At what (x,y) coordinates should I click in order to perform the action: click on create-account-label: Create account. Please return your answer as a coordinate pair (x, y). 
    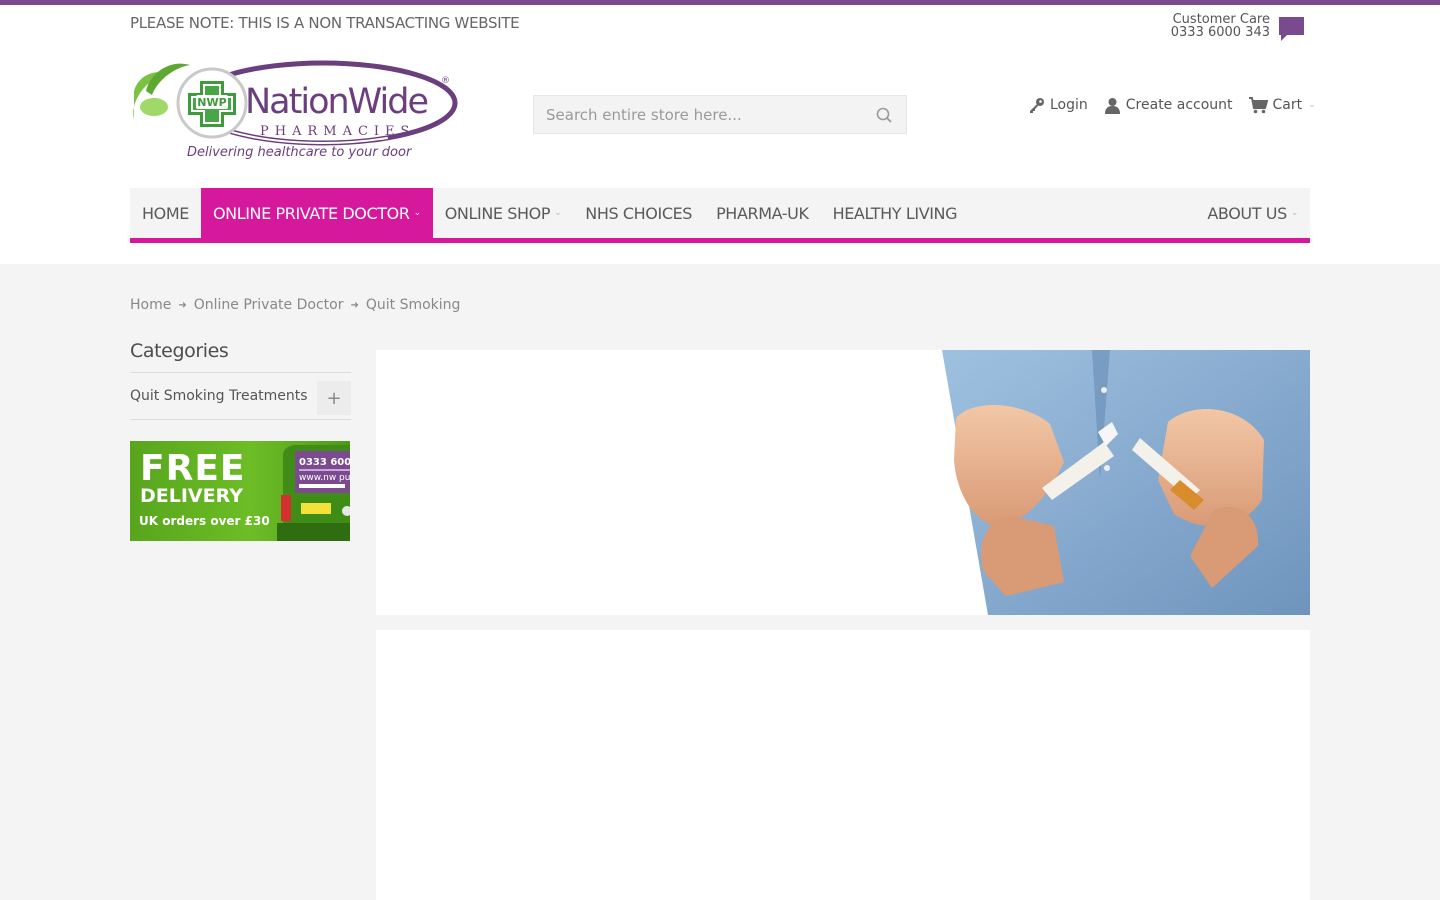
    Looking at the image, I should click on (1179, 105).